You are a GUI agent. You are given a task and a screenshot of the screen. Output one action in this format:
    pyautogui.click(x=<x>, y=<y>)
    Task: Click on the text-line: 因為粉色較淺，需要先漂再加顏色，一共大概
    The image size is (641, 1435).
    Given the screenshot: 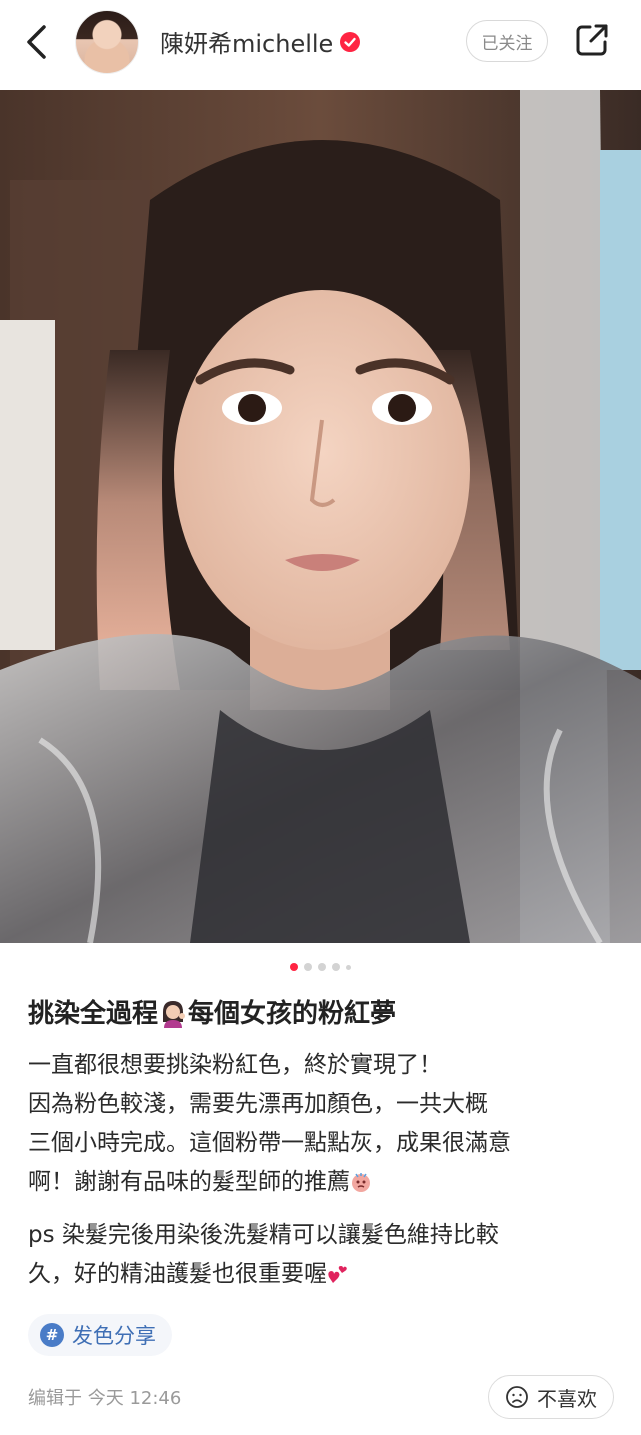 What is the action you would take?
    pyautogui.click(x=258, y=1104)
    